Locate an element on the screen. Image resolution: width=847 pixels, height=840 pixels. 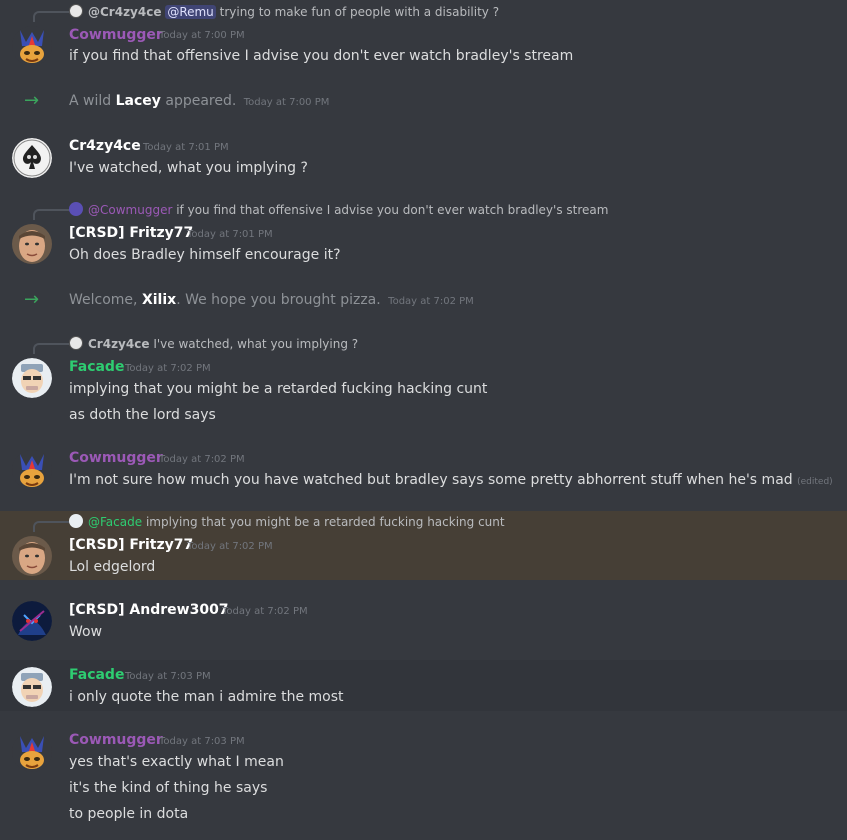
system-text-pre: Welcome, is located at coordinates (103, 300).